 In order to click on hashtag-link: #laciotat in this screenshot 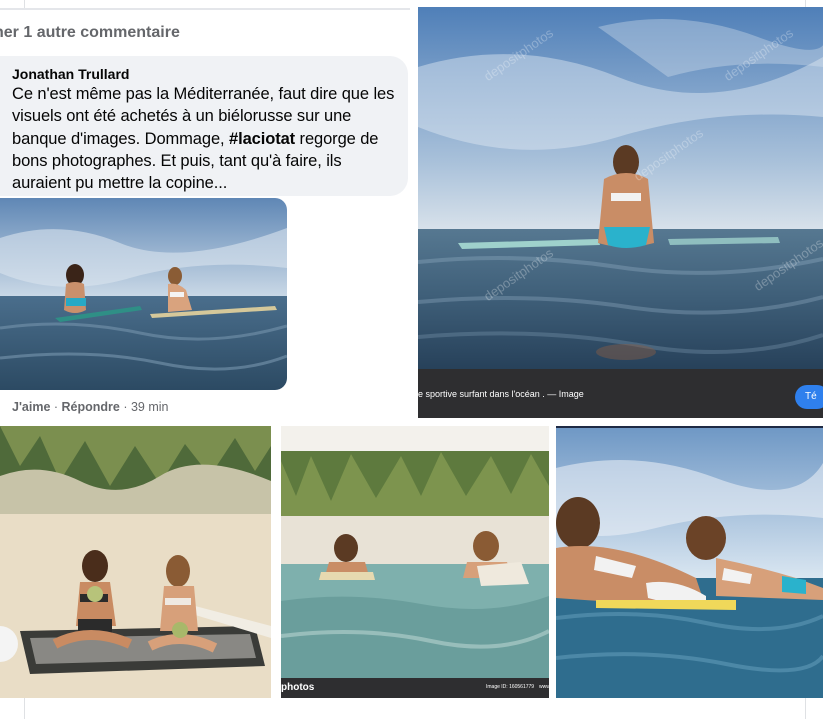, I will do `click(262, 139)`.